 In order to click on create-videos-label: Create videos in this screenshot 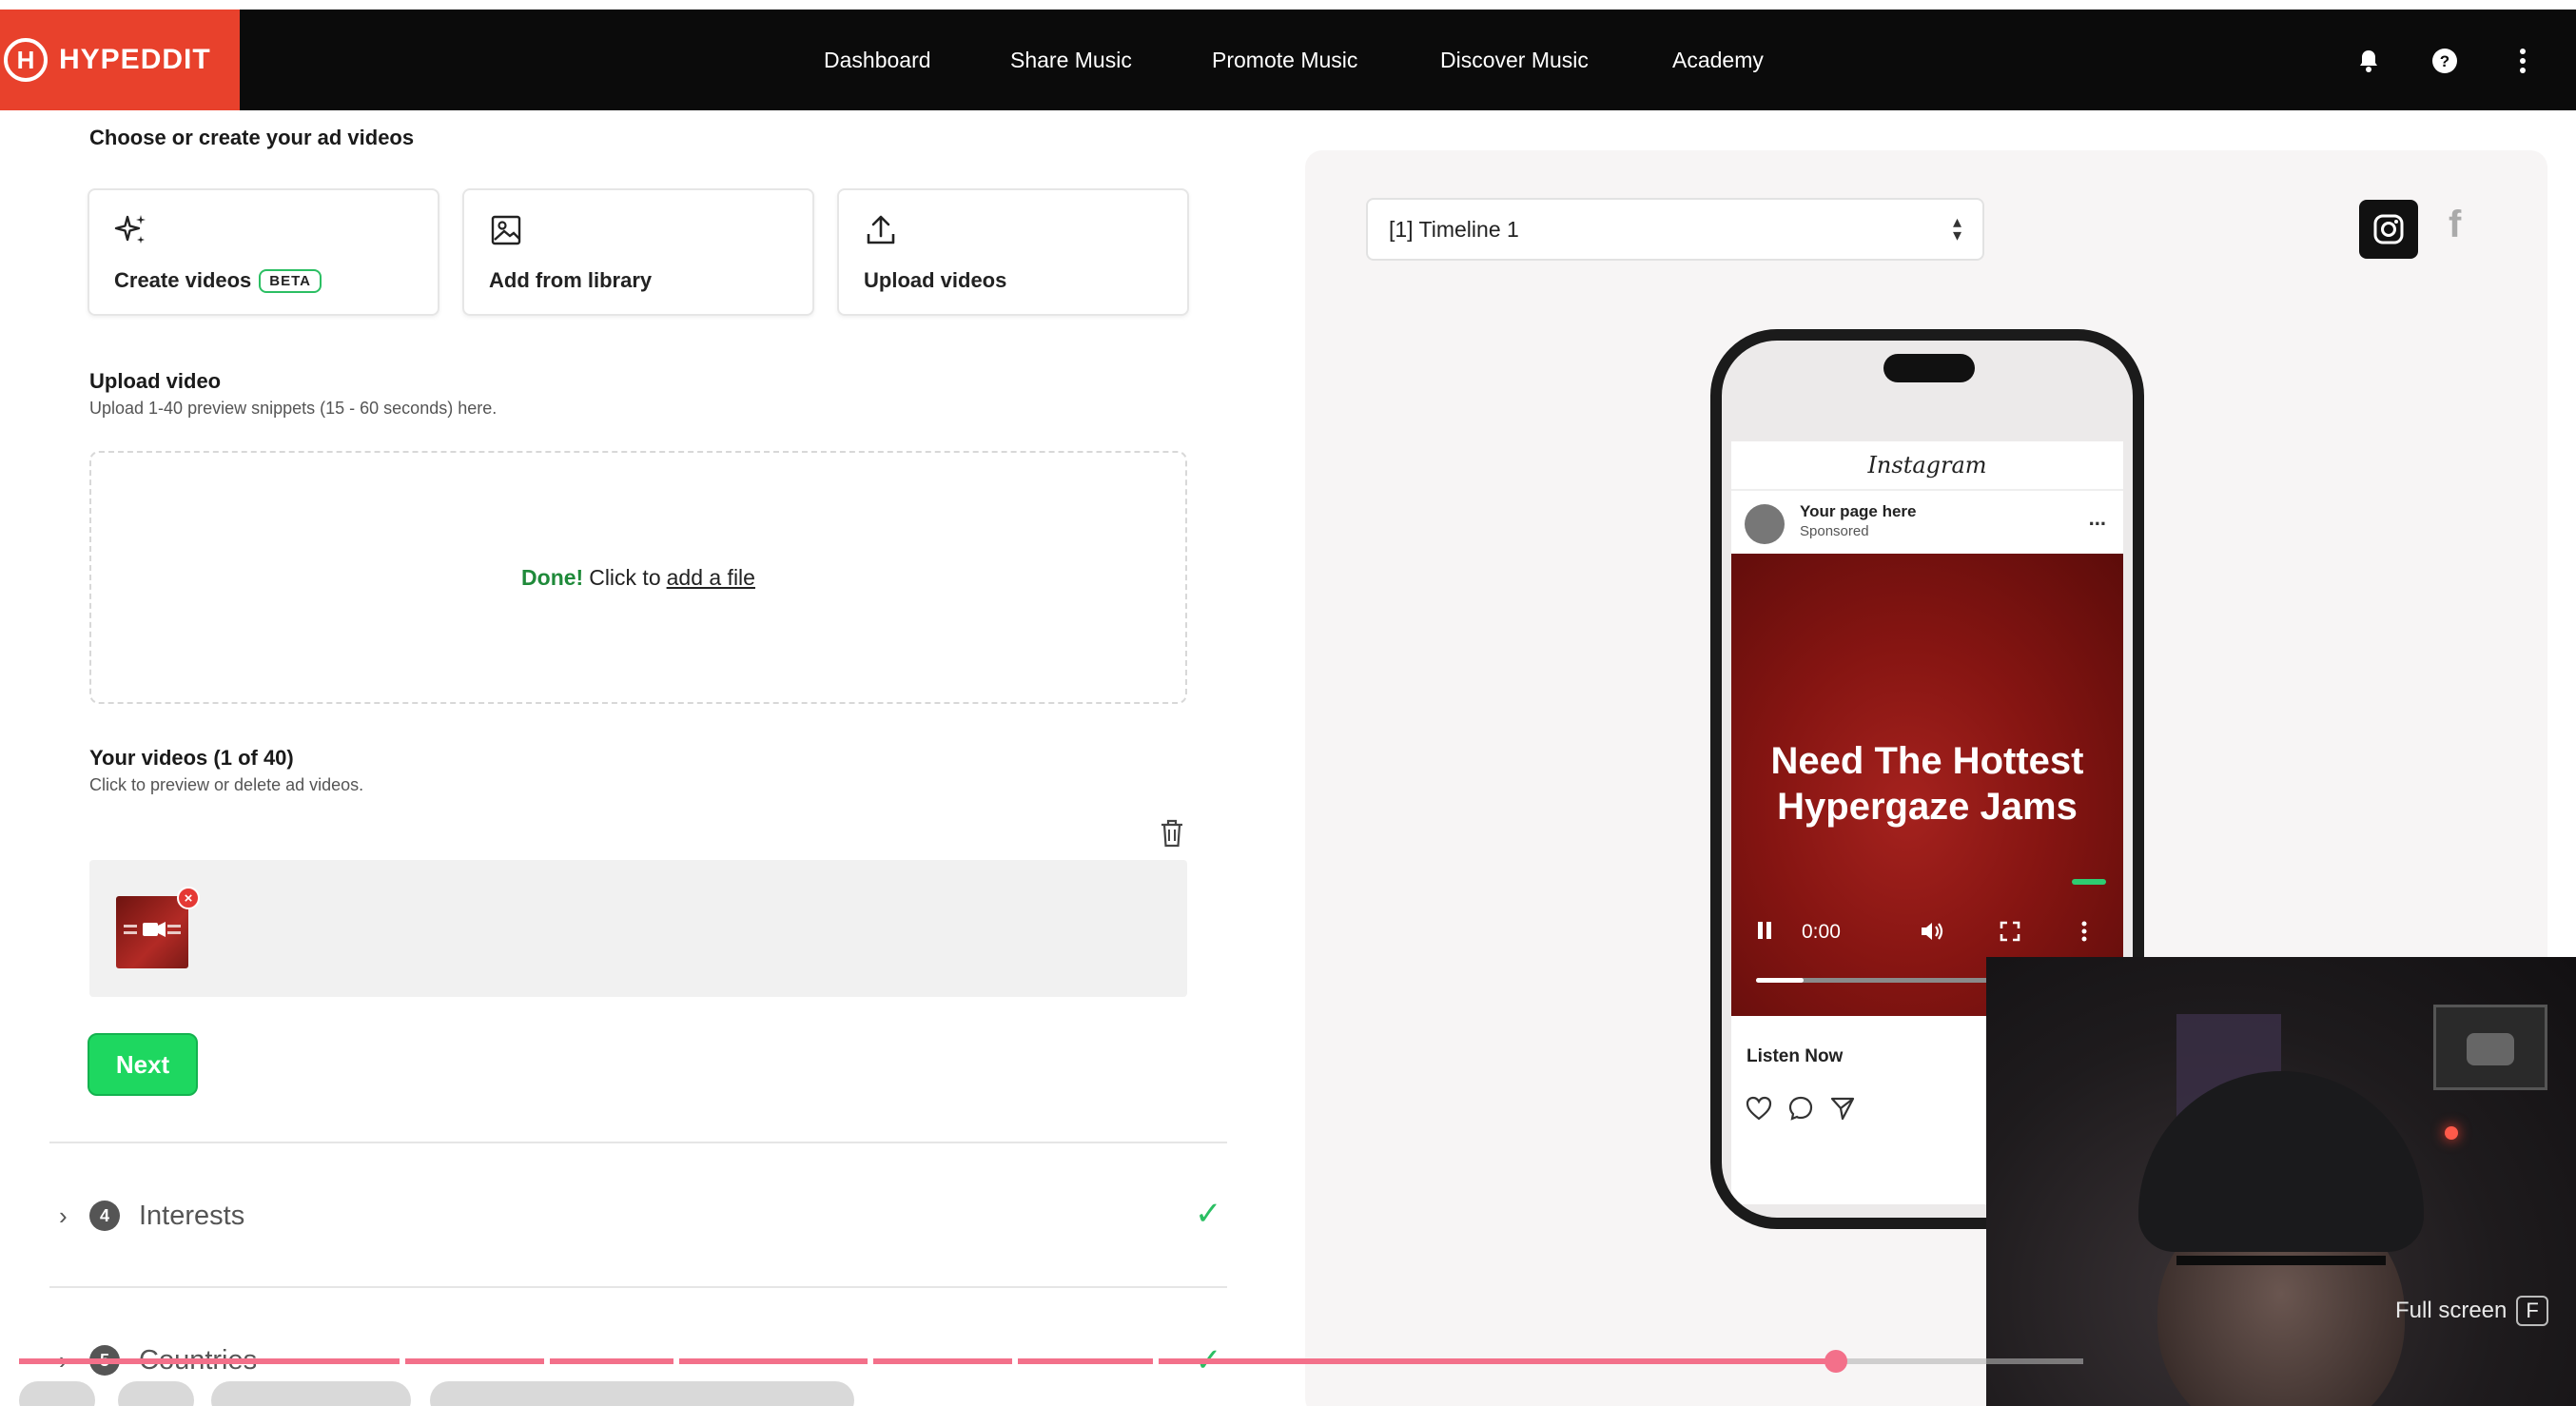, I will do `click(183, 280)`.